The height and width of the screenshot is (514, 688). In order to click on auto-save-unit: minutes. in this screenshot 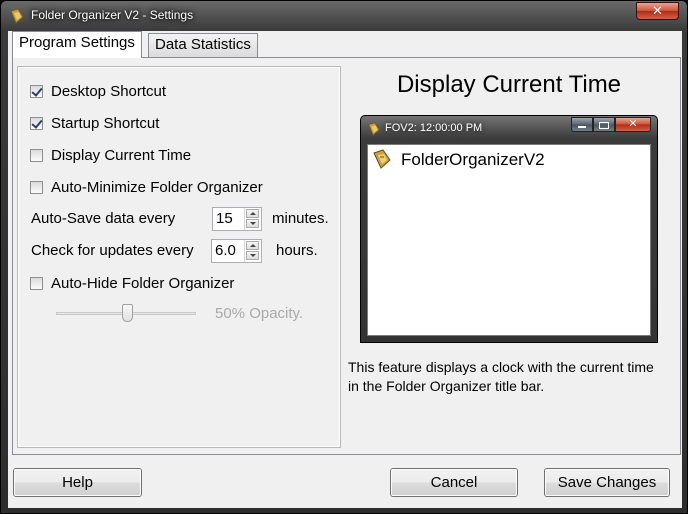, I will do `click(300, 218)`.